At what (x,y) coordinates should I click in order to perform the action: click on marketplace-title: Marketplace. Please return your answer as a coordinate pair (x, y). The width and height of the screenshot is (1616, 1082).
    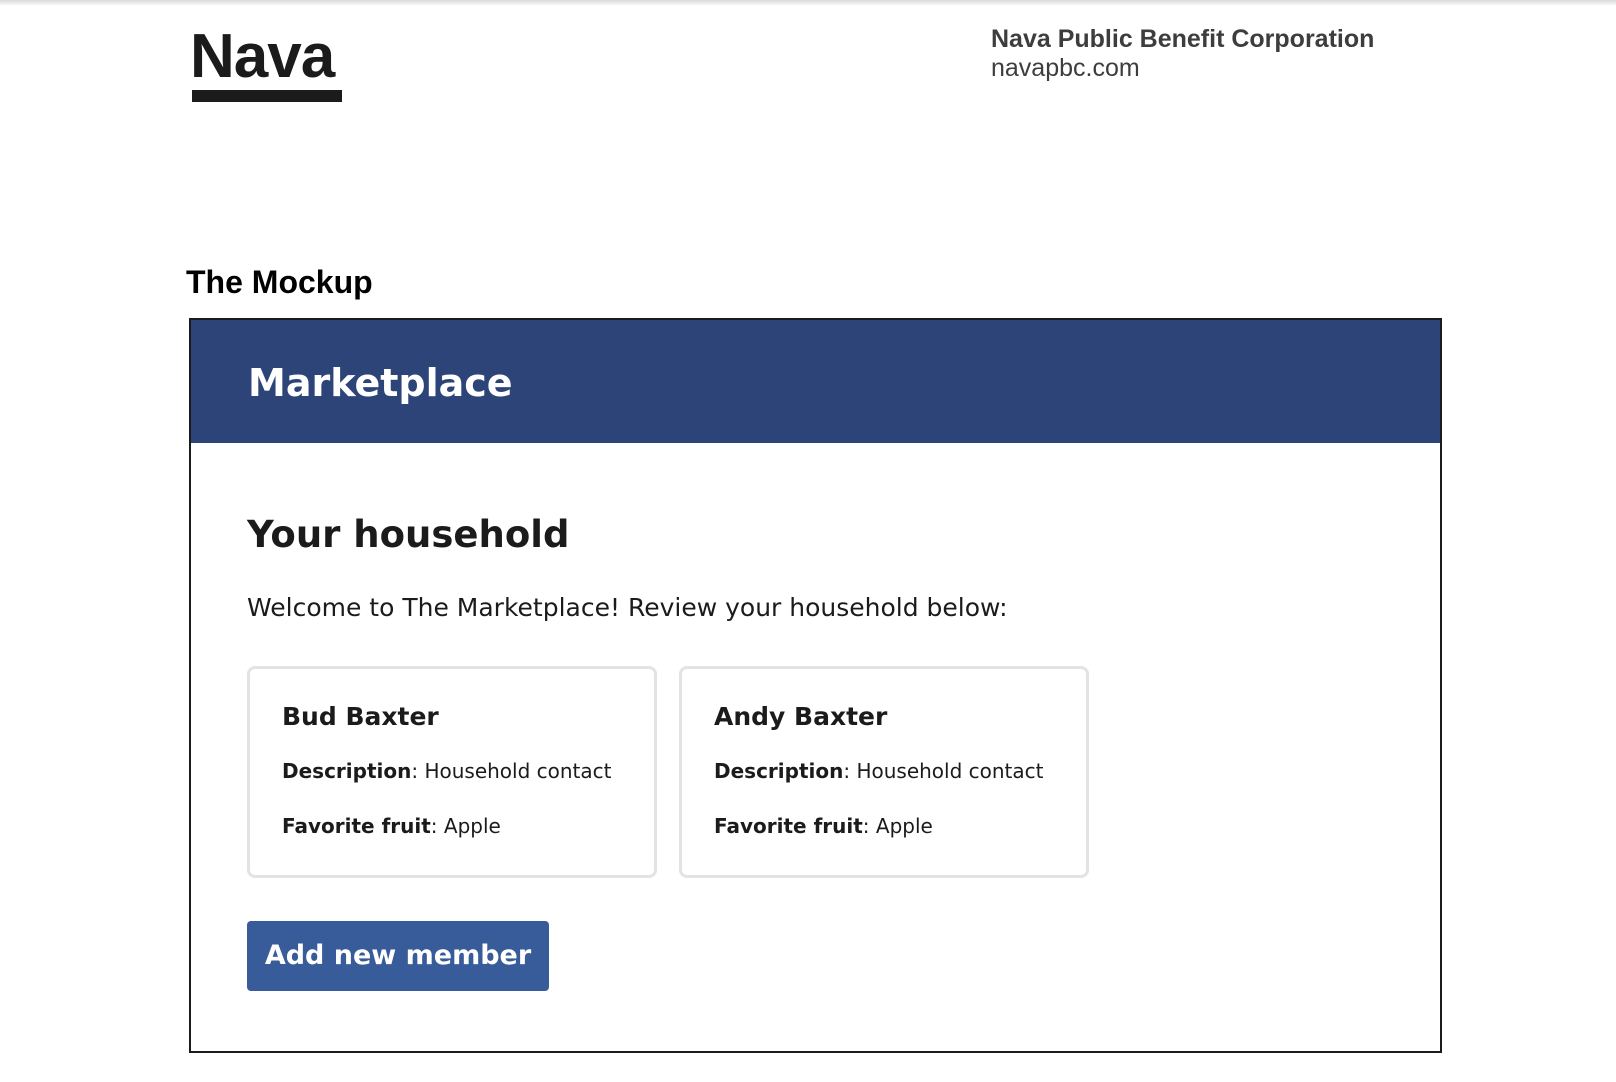
    Looking at the image, I should click on (380, 383).